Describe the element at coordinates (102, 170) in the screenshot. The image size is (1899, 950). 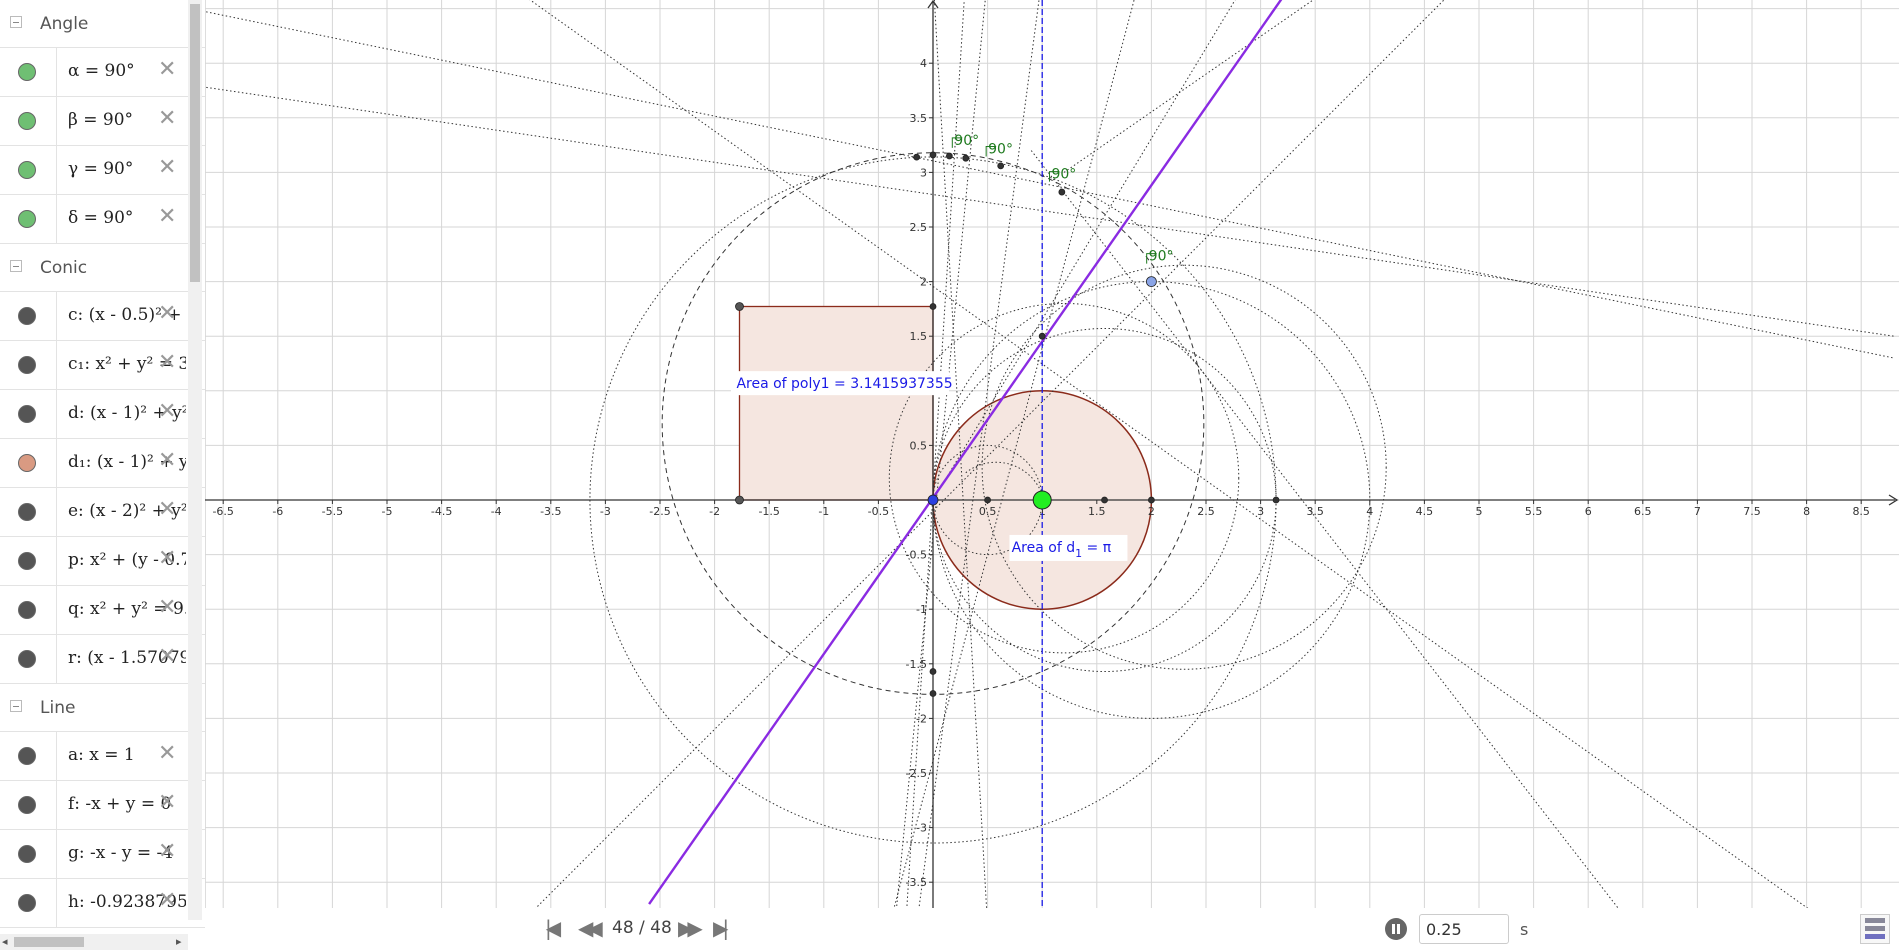
I see `algebra-item: γ = 90° ✕` at that location.